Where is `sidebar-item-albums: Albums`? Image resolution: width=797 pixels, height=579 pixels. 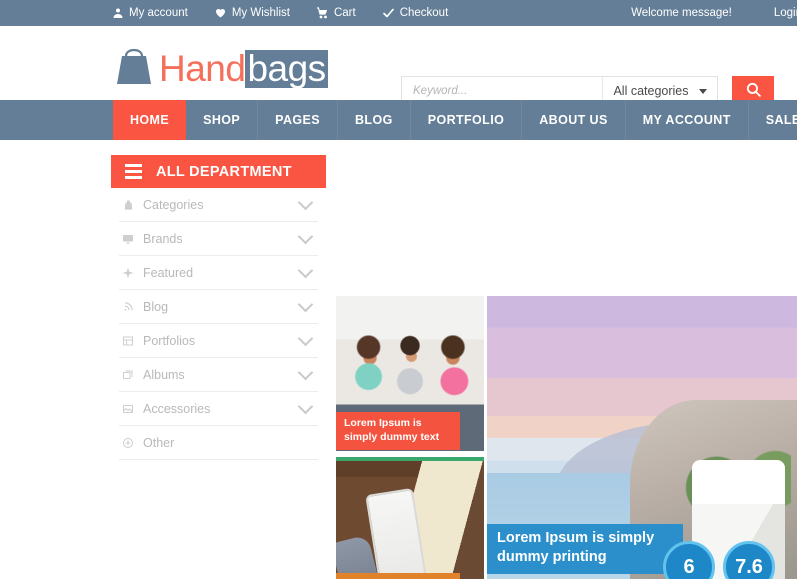 sidebar-item-albums: Albums is located at coordinates (218, 375).